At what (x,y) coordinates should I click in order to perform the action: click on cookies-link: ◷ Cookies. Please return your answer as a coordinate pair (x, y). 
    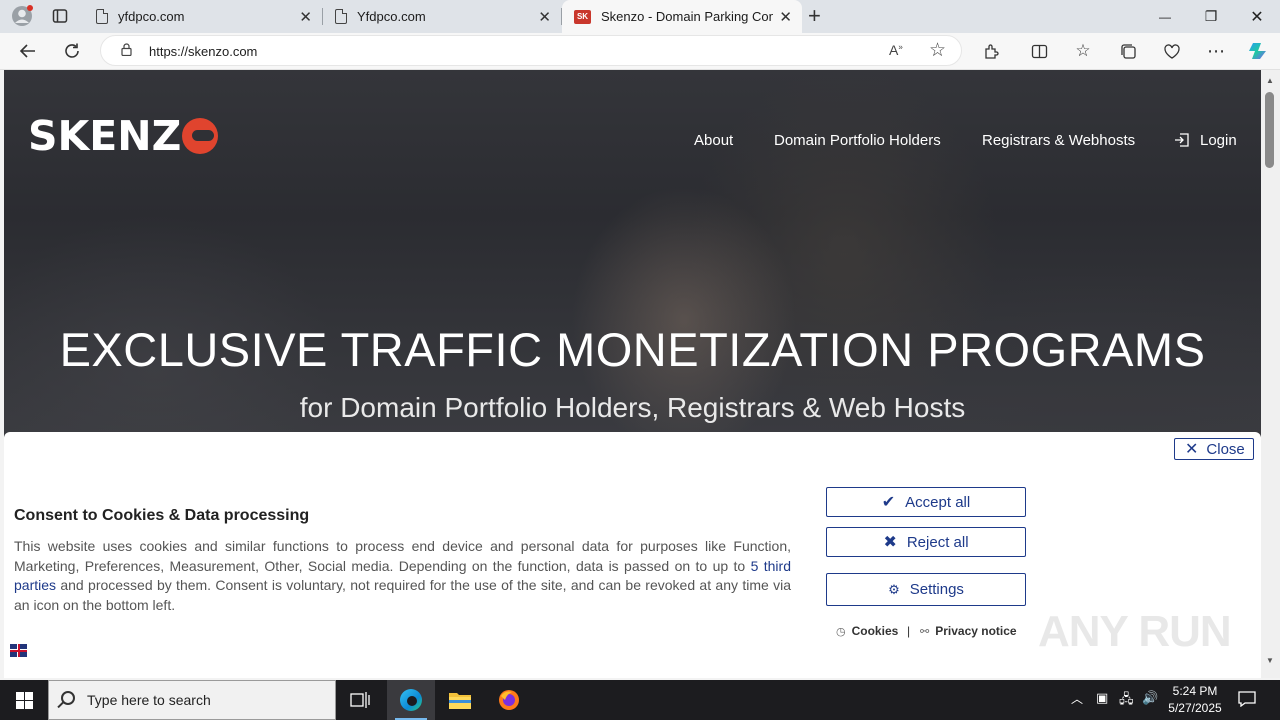
    Looking at the image, I should click on (867, 631).